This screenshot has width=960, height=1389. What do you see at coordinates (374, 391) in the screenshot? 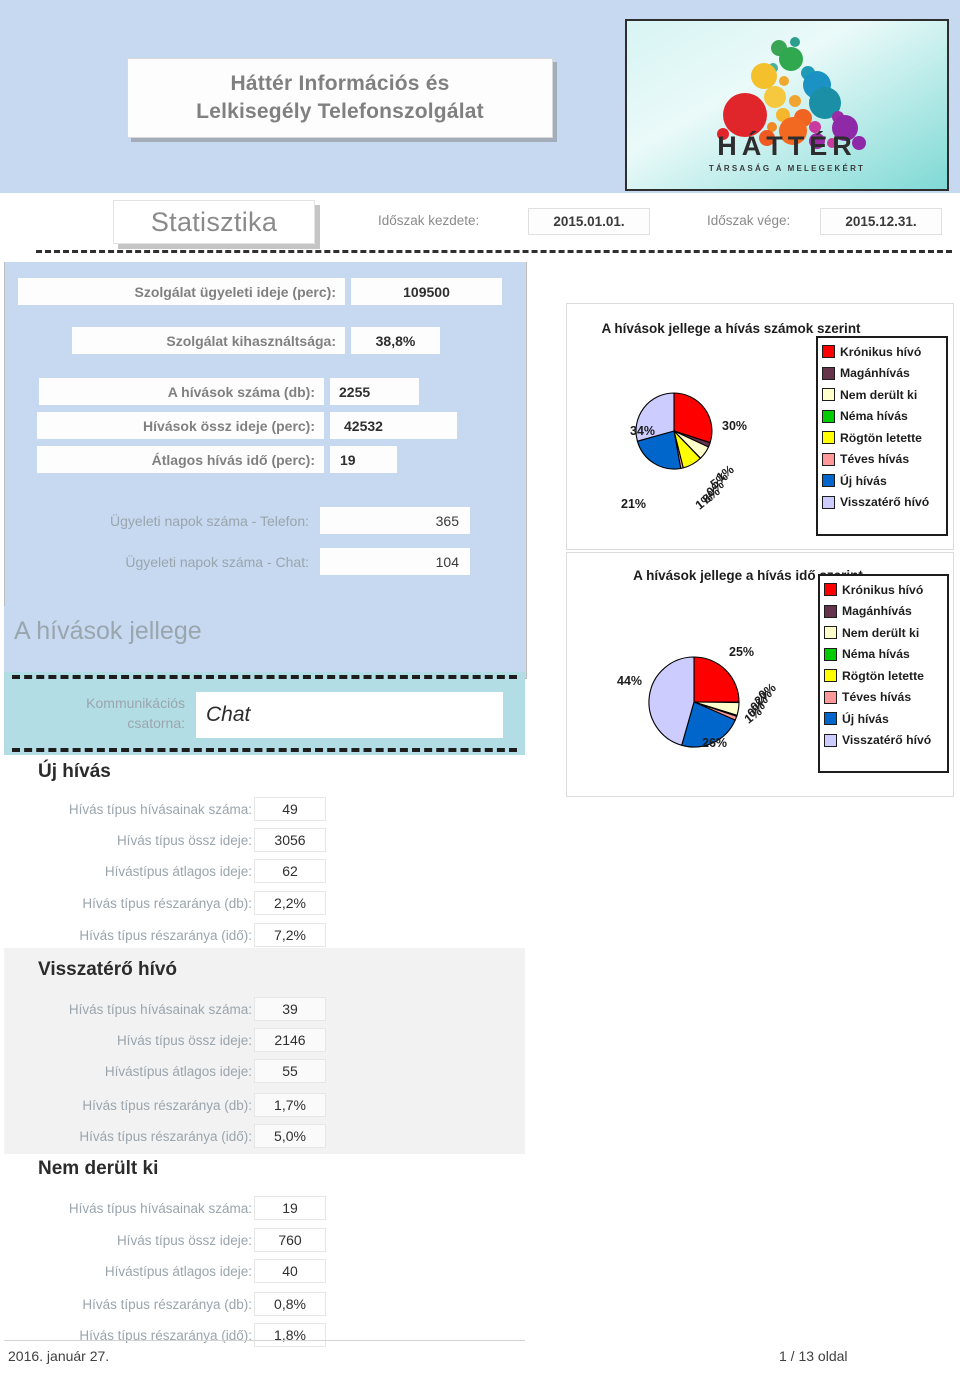
I see `summary-row-value: 2255` at bounding box center [374, 391].